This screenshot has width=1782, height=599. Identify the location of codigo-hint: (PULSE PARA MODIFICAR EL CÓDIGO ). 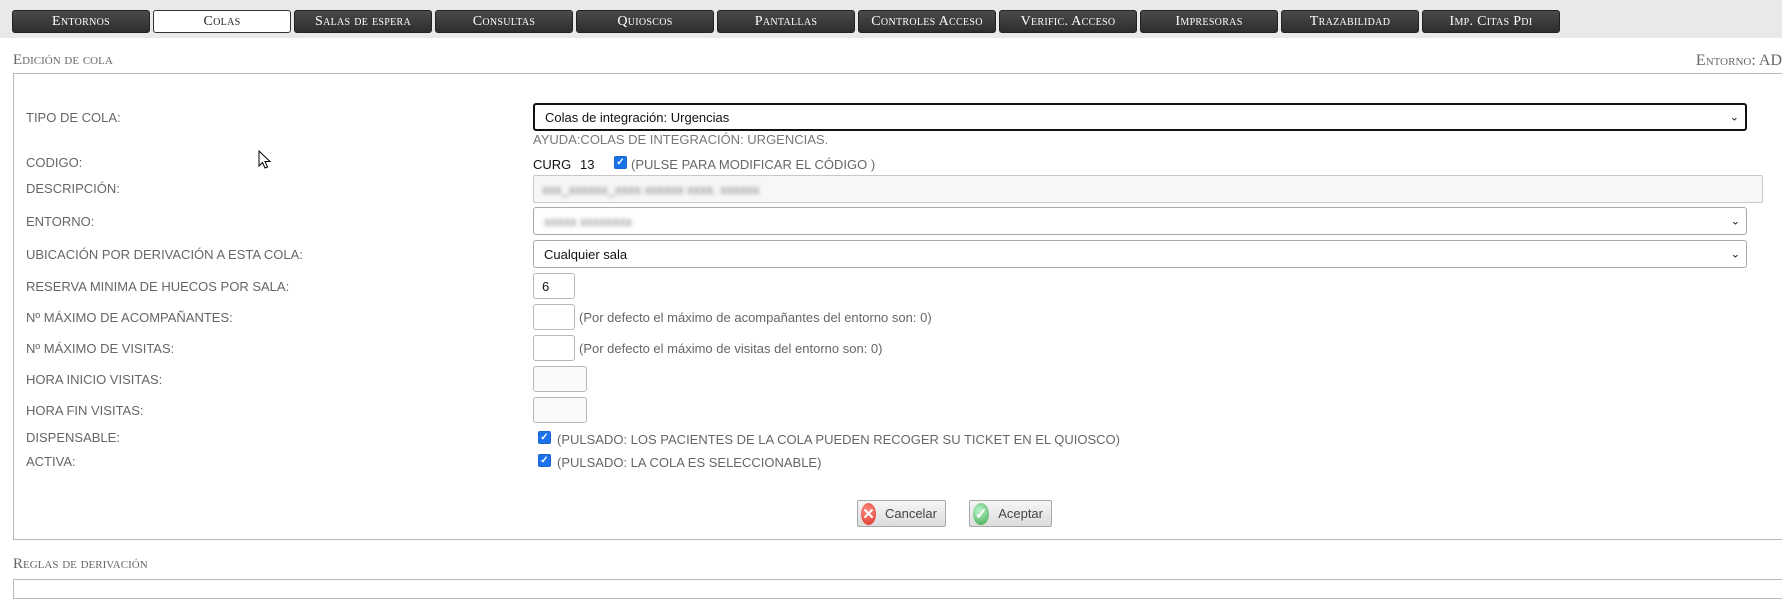
(753, 164).